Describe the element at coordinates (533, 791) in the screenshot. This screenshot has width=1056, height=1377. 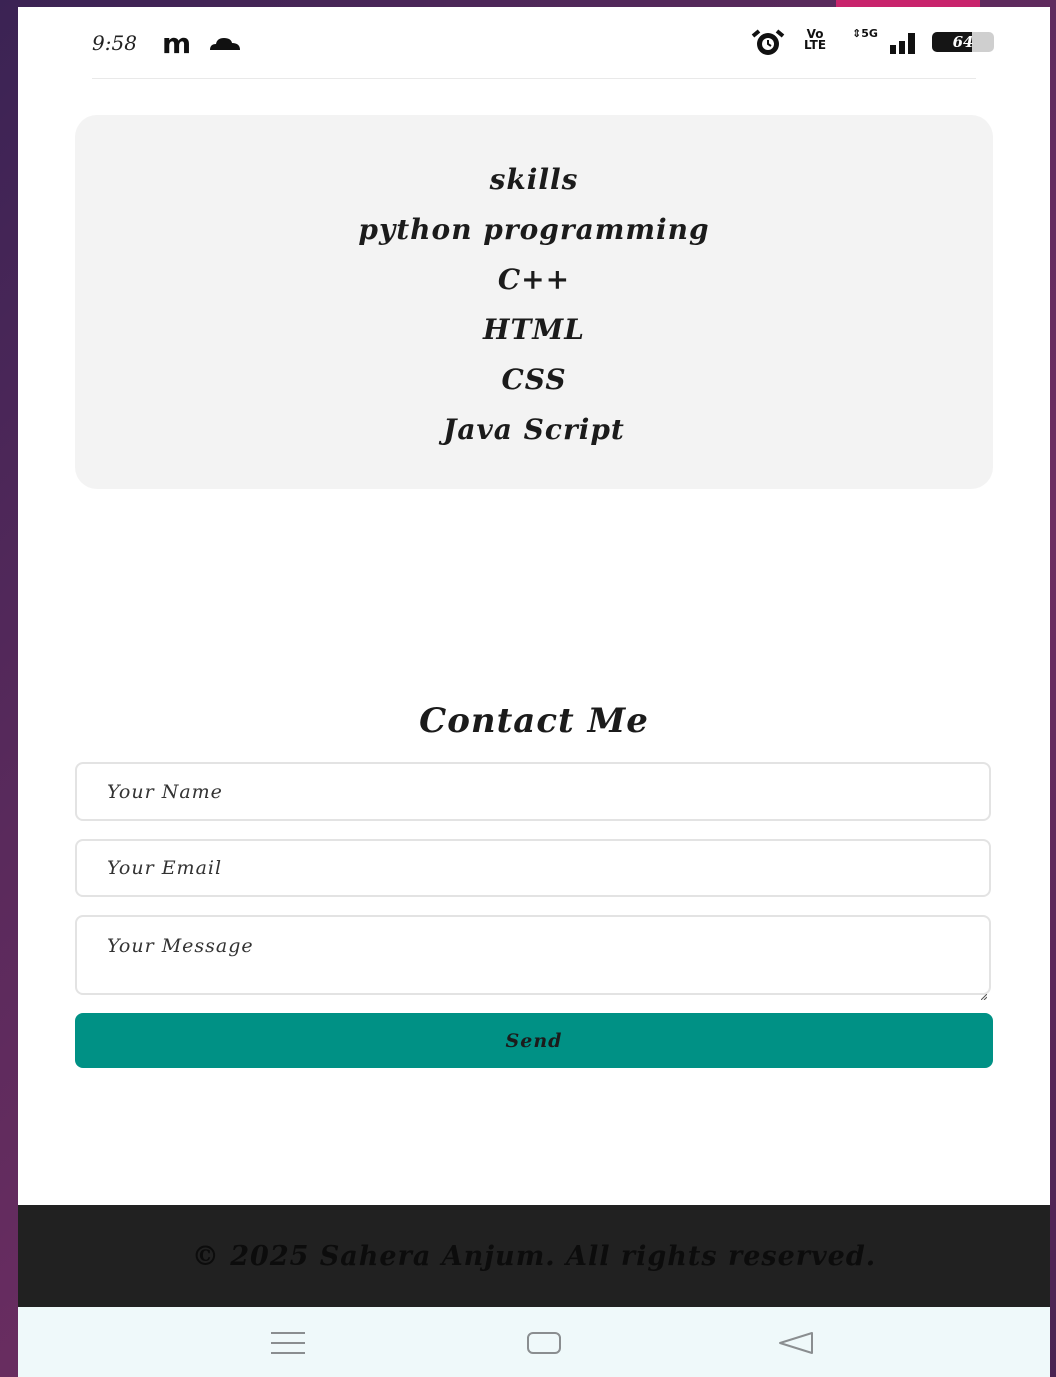
I see `name-input` at that location.